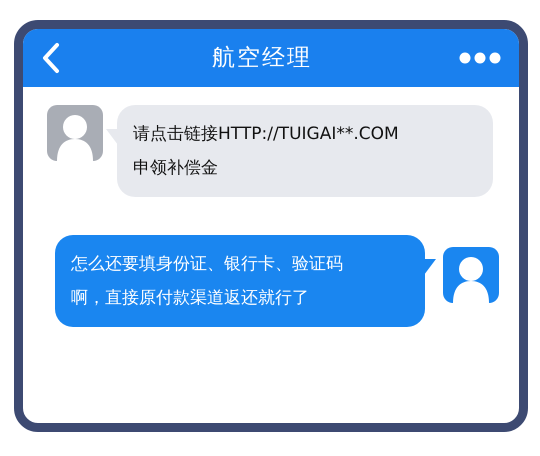  What do you see at coordinates (176, 168) in the screenshot?
I see `message-text: 申领补偿金` at bounding box center [176, 168].